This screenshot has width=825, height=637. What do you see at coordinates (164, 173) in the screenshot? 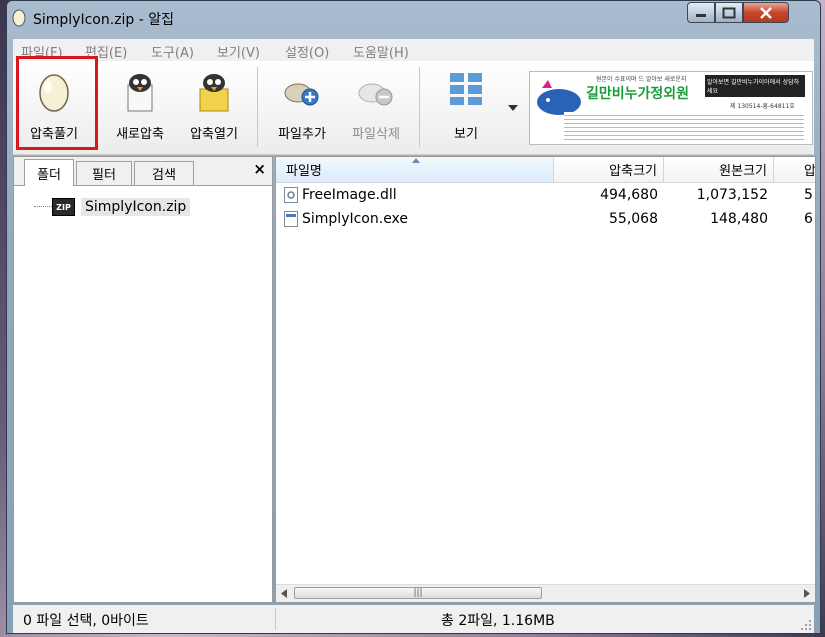
I see `tab-search: 검색` at bounding box center [164, 173].